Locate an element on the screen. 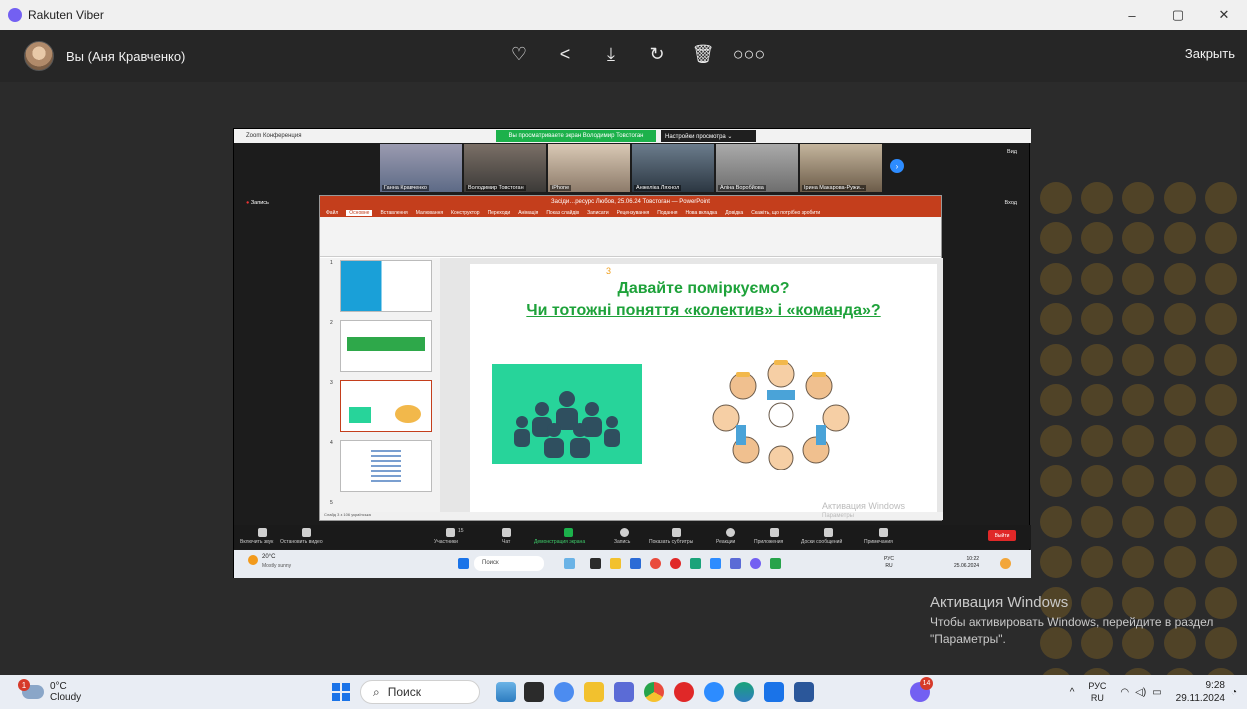 This screenshot has height=709, width=1247. slide-heading: Давайте поміркуємо? is located at coordinates (703, 288).